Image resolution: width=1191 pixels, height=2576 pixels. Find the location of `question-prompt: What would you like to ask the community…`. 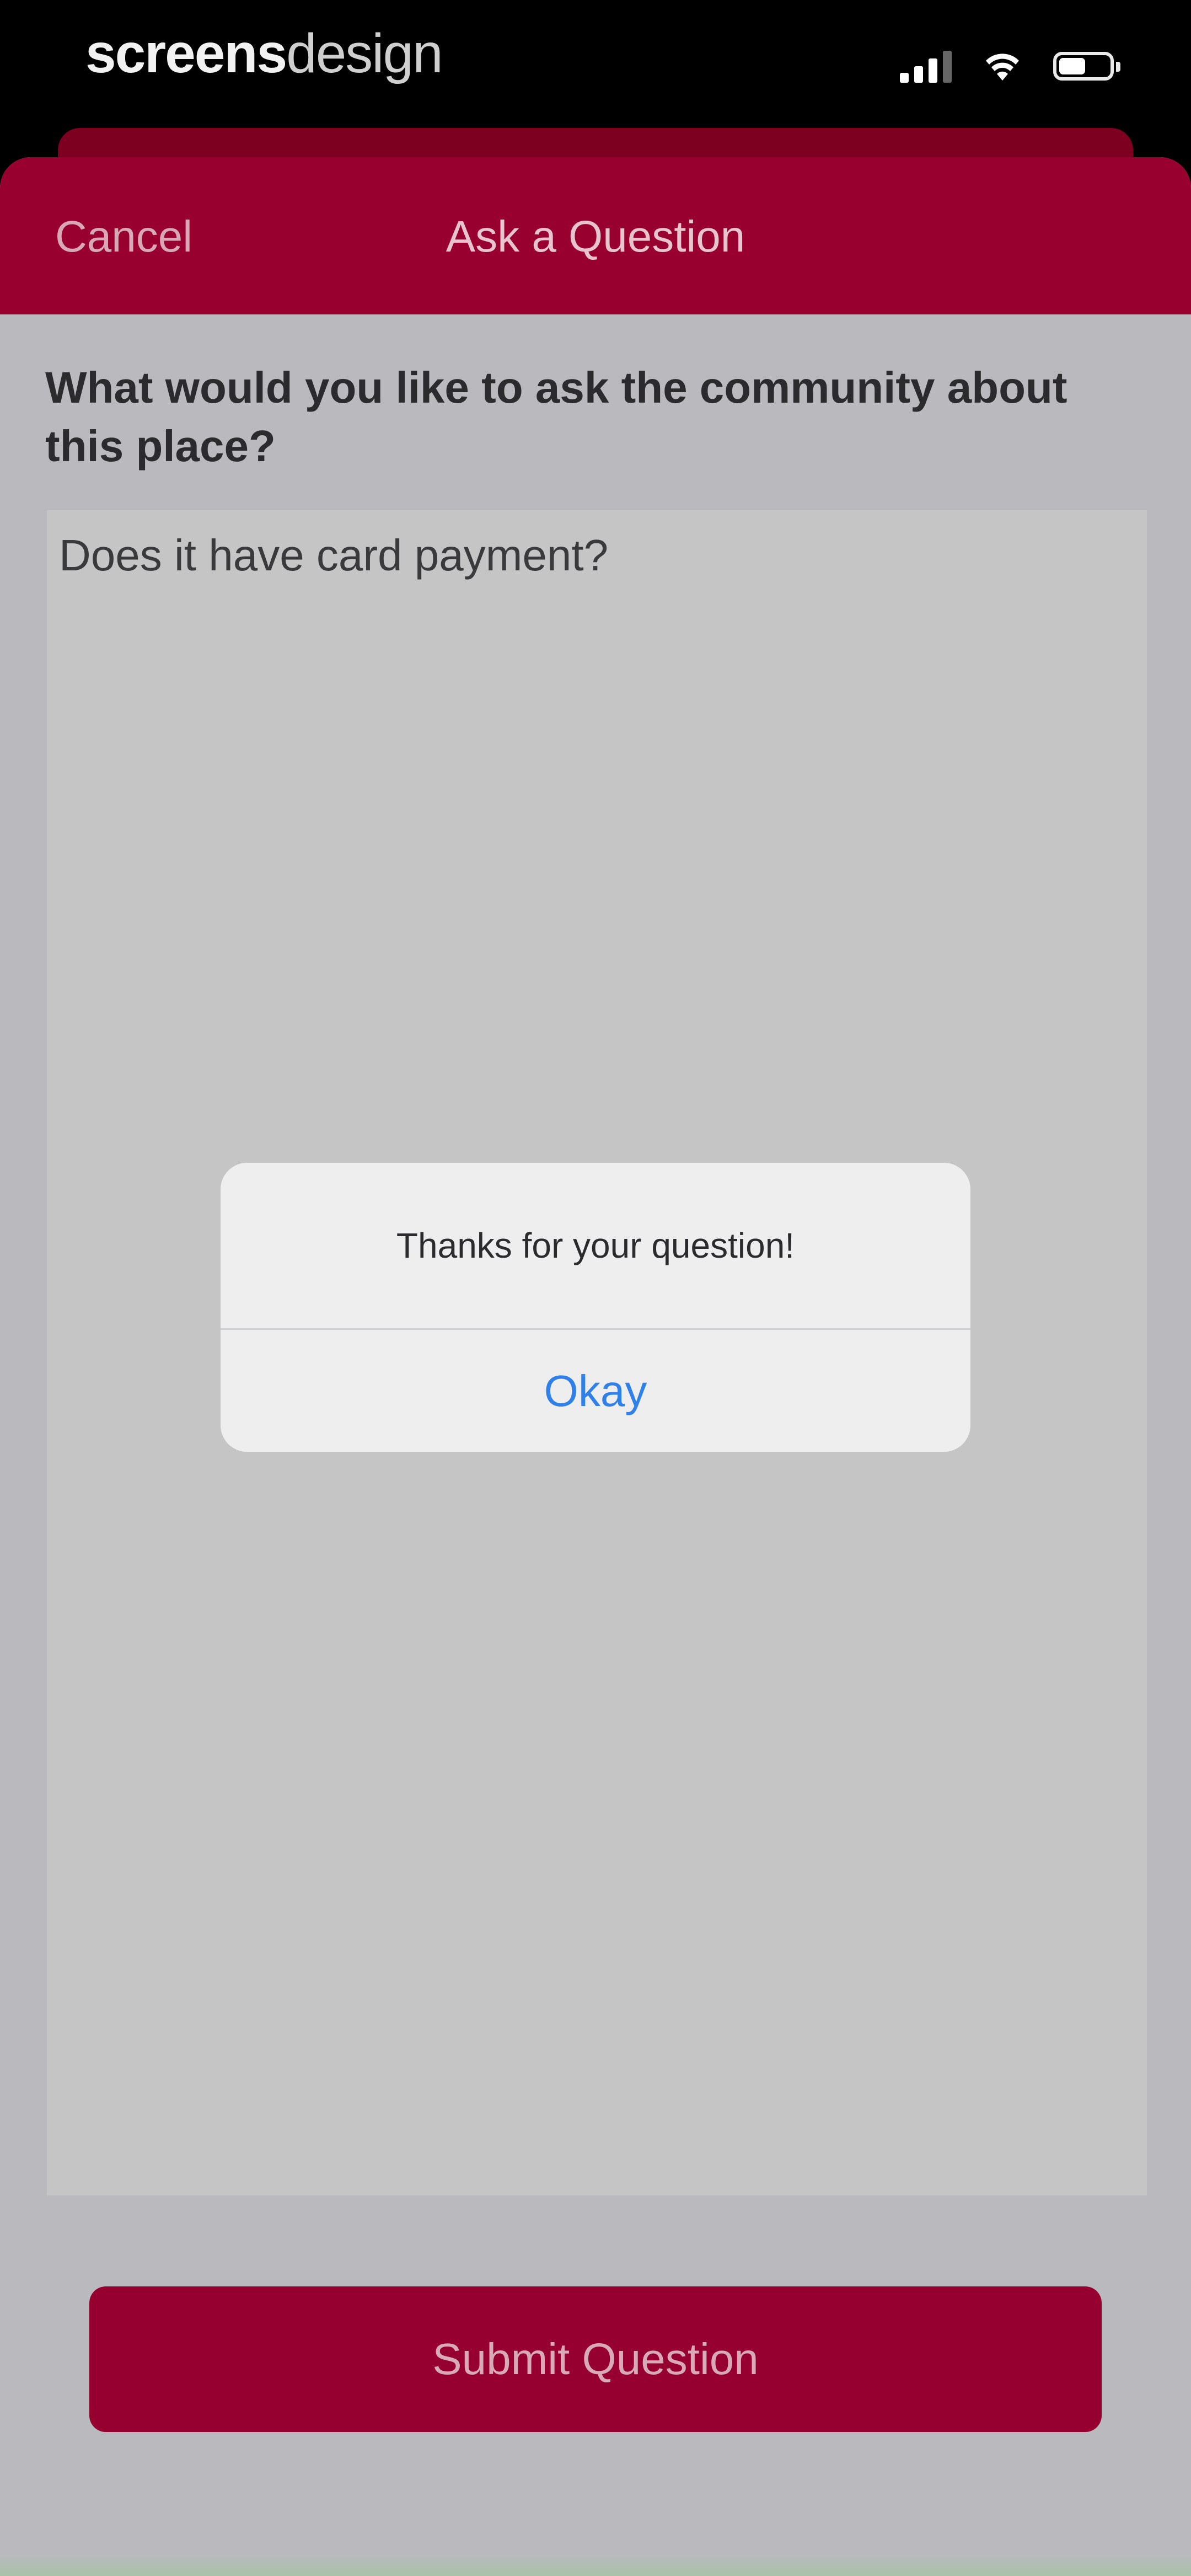

question-prompt: What would you like to ask the community… is located at coordinates (556, 417).